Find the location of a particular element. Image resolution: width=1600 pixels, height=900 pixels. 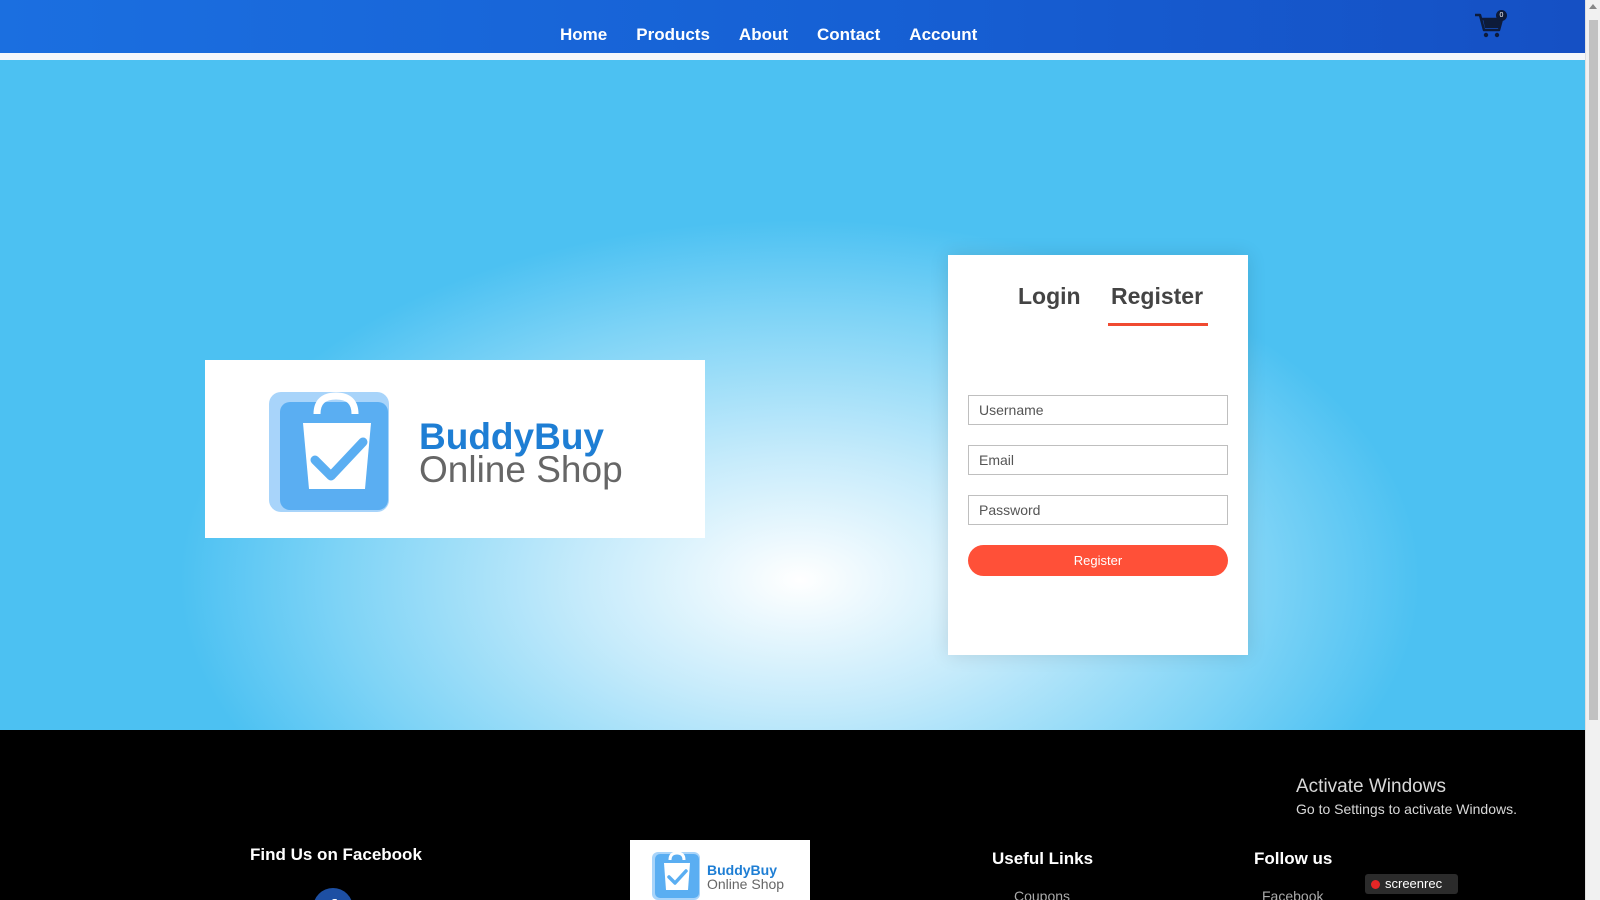

top-navbar: Home Products About Contact Account 0 is located at coordinates (792, 26).